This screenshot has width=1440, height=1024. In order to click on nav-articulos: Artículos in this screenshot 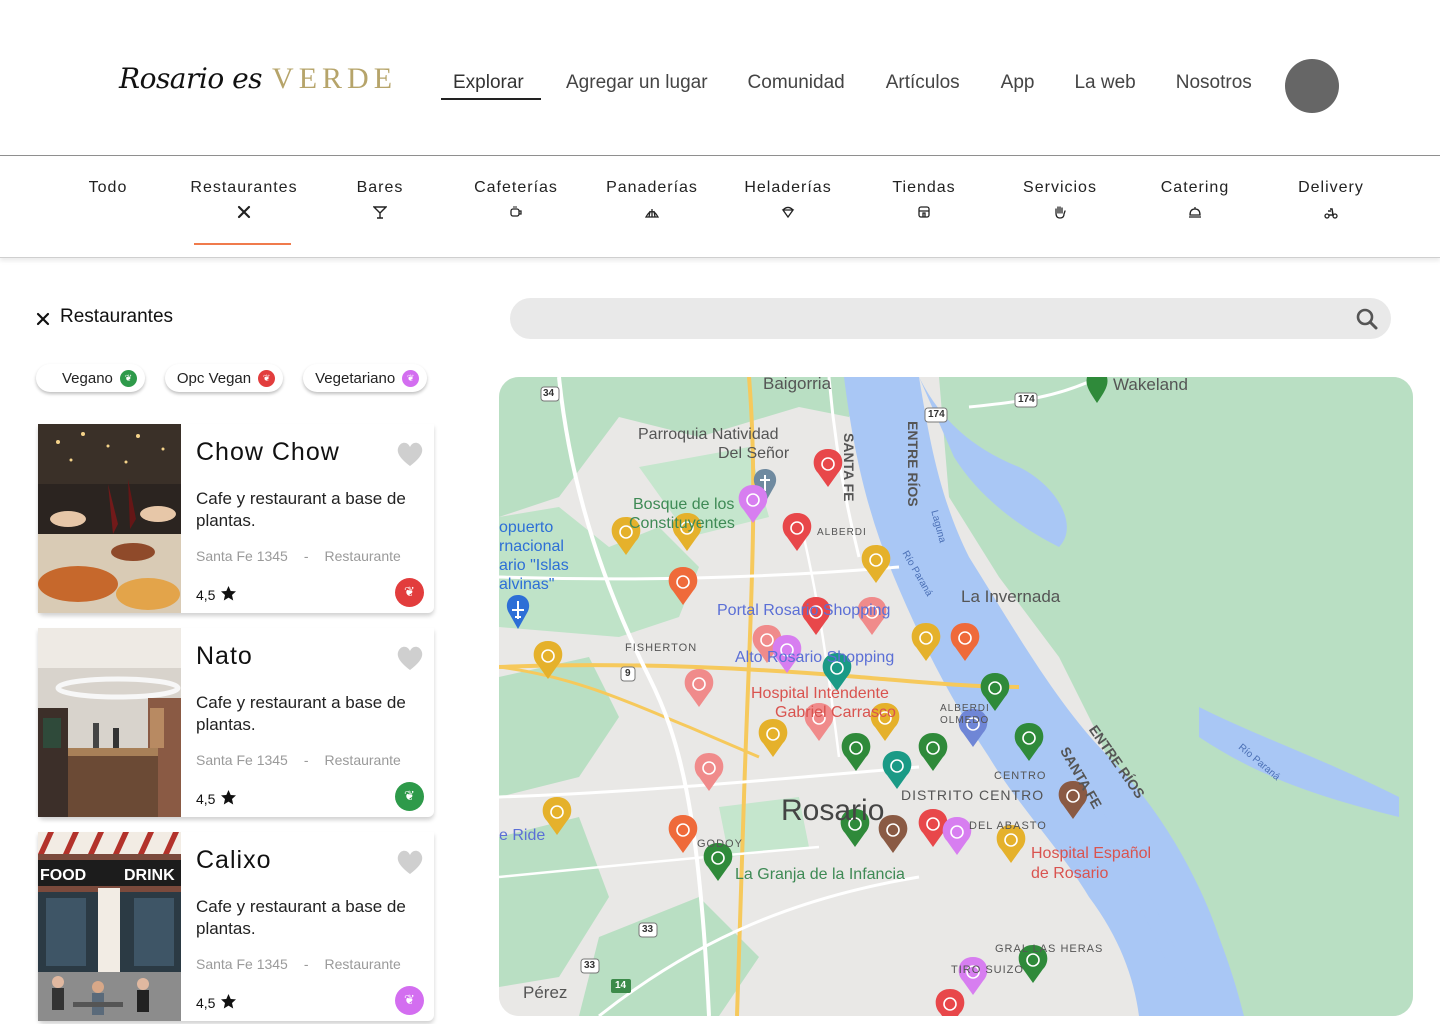, I will do `click(923, 85)`.